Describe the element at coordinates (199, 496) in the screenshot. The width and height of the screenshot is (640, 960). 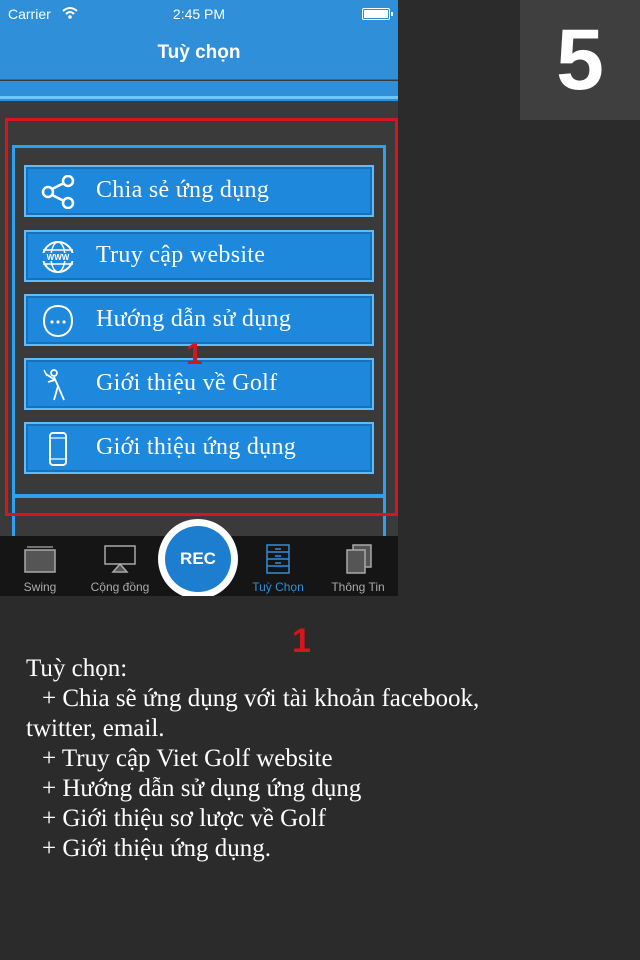
I see `panel-divider` at that location.